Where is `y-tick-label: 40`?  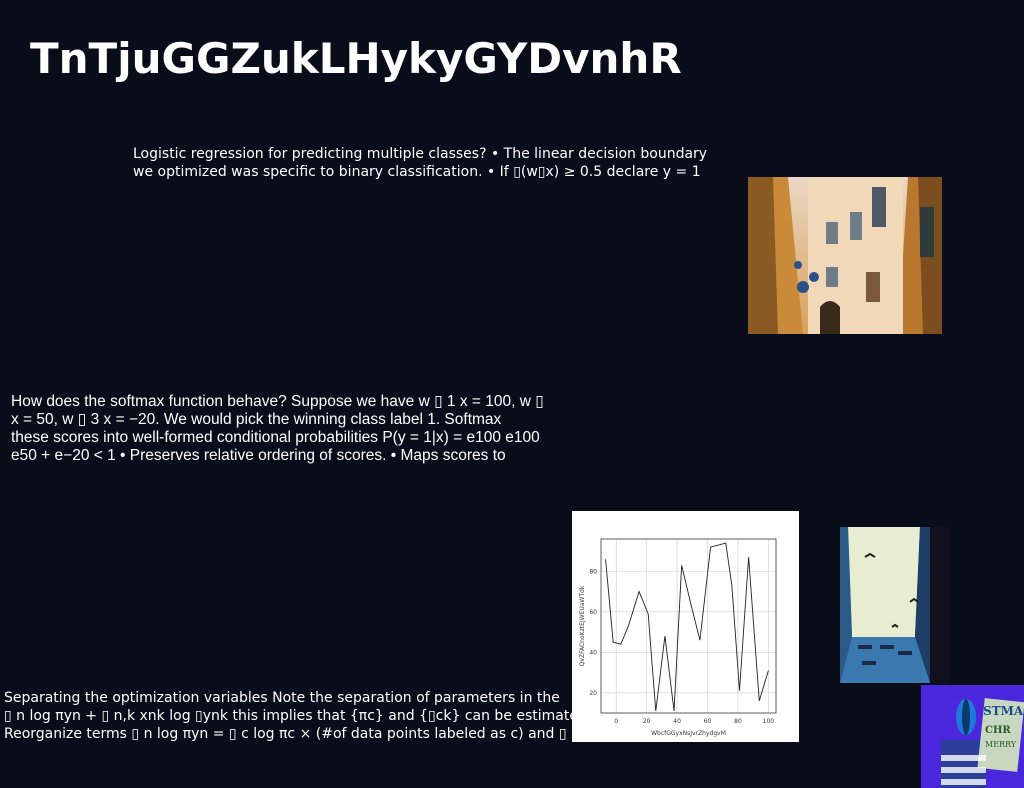 y-tick-label: 40 is located at coordinates (593, 652).